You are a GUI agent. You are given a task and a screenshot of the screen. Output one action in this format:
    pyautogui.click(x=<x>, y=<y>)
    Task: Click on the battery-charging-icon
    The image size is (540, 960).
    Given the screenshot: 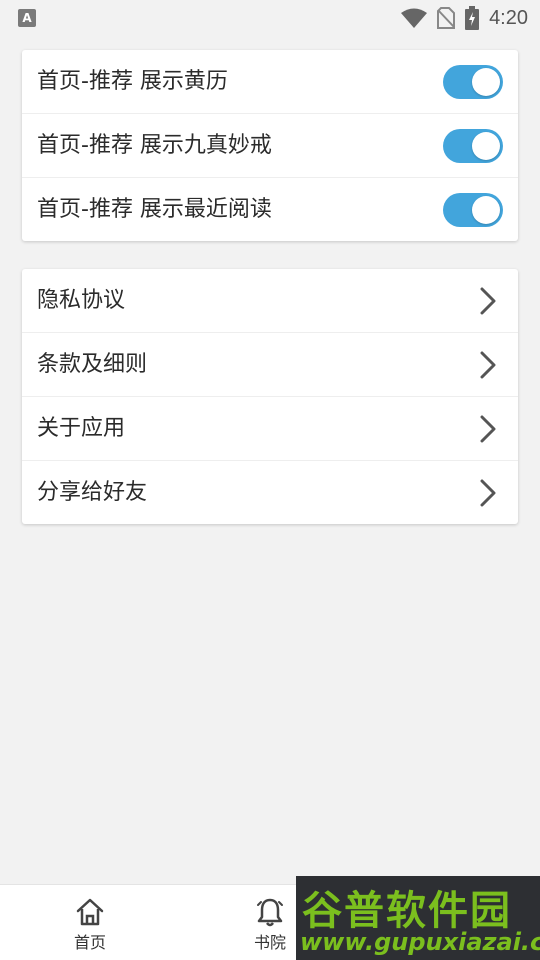 What is the action you would take?
    pyautogui.click(x=472, y=18)
    